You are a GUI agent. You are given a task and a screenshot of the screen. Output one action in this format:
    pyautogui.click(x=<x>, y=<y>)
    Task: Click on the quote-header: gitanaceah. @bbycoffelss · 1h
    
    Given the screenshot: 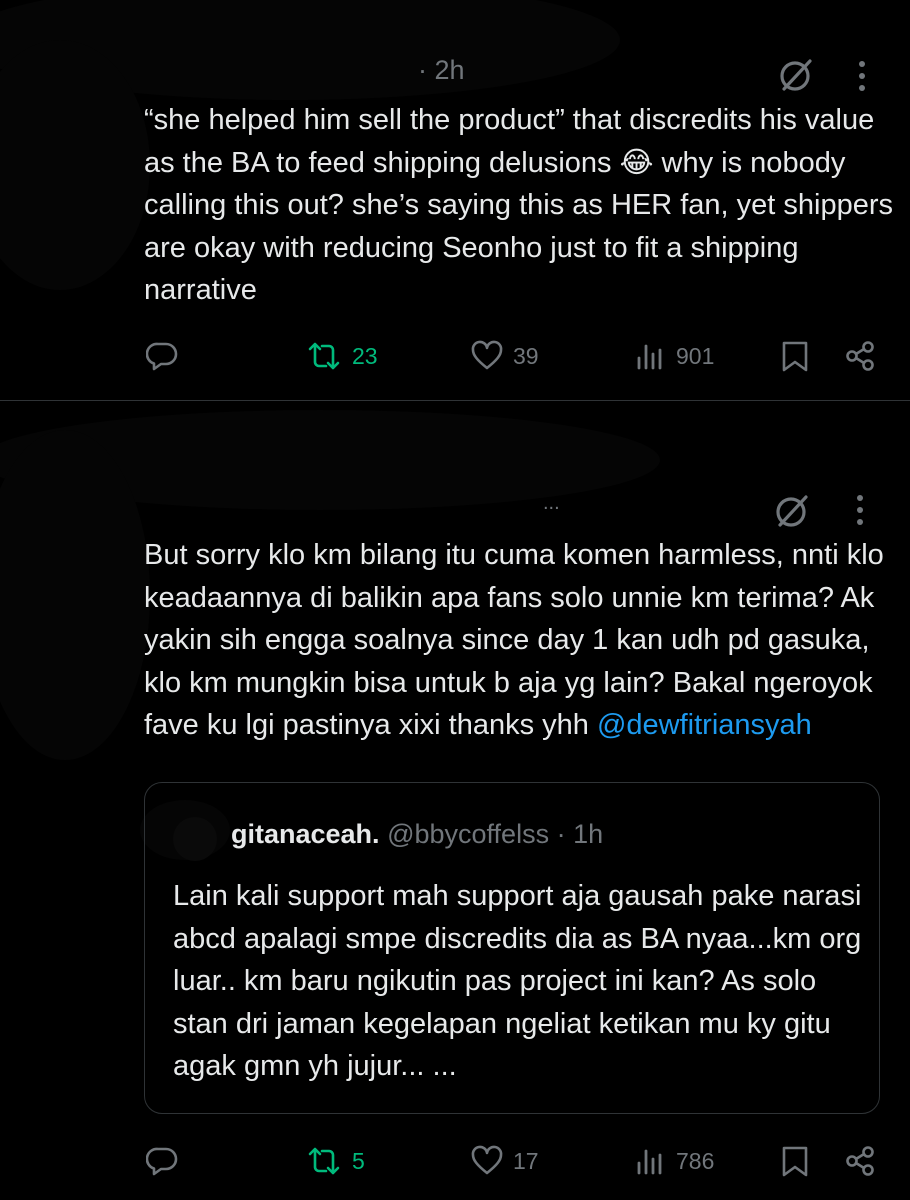 What is the action you would take?
    pyautogui.click(x=417, y=834)
    